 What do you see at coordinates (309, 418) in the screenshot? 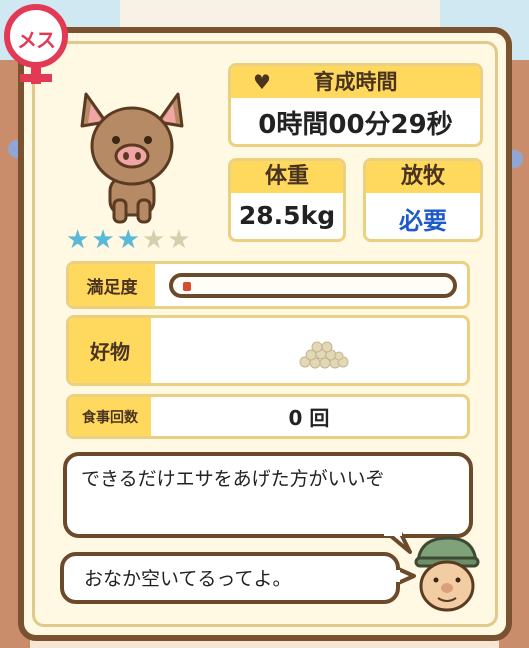
I see `meal-count-value: 0 回` at bounding box center [309, 418].